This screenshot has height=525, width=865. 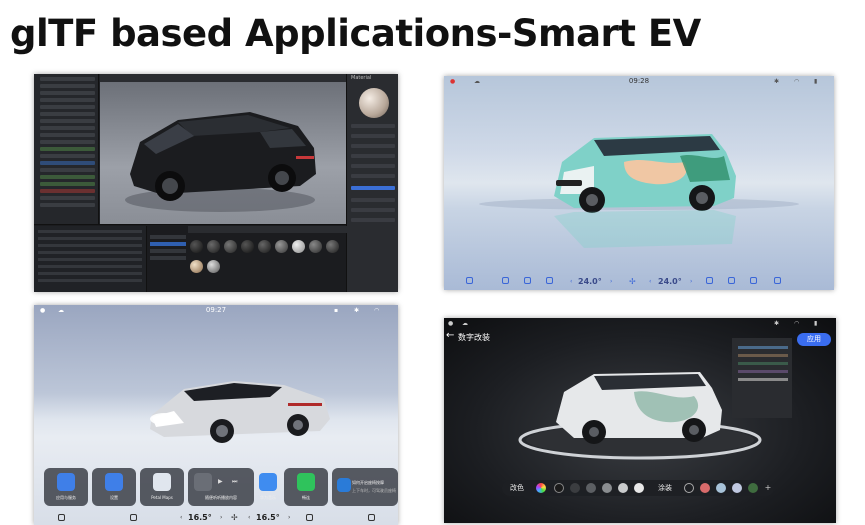 What do you see at coordinates (114, 482) in the screenshot?
I see `settings-icon` at bounding box center [114, 482].